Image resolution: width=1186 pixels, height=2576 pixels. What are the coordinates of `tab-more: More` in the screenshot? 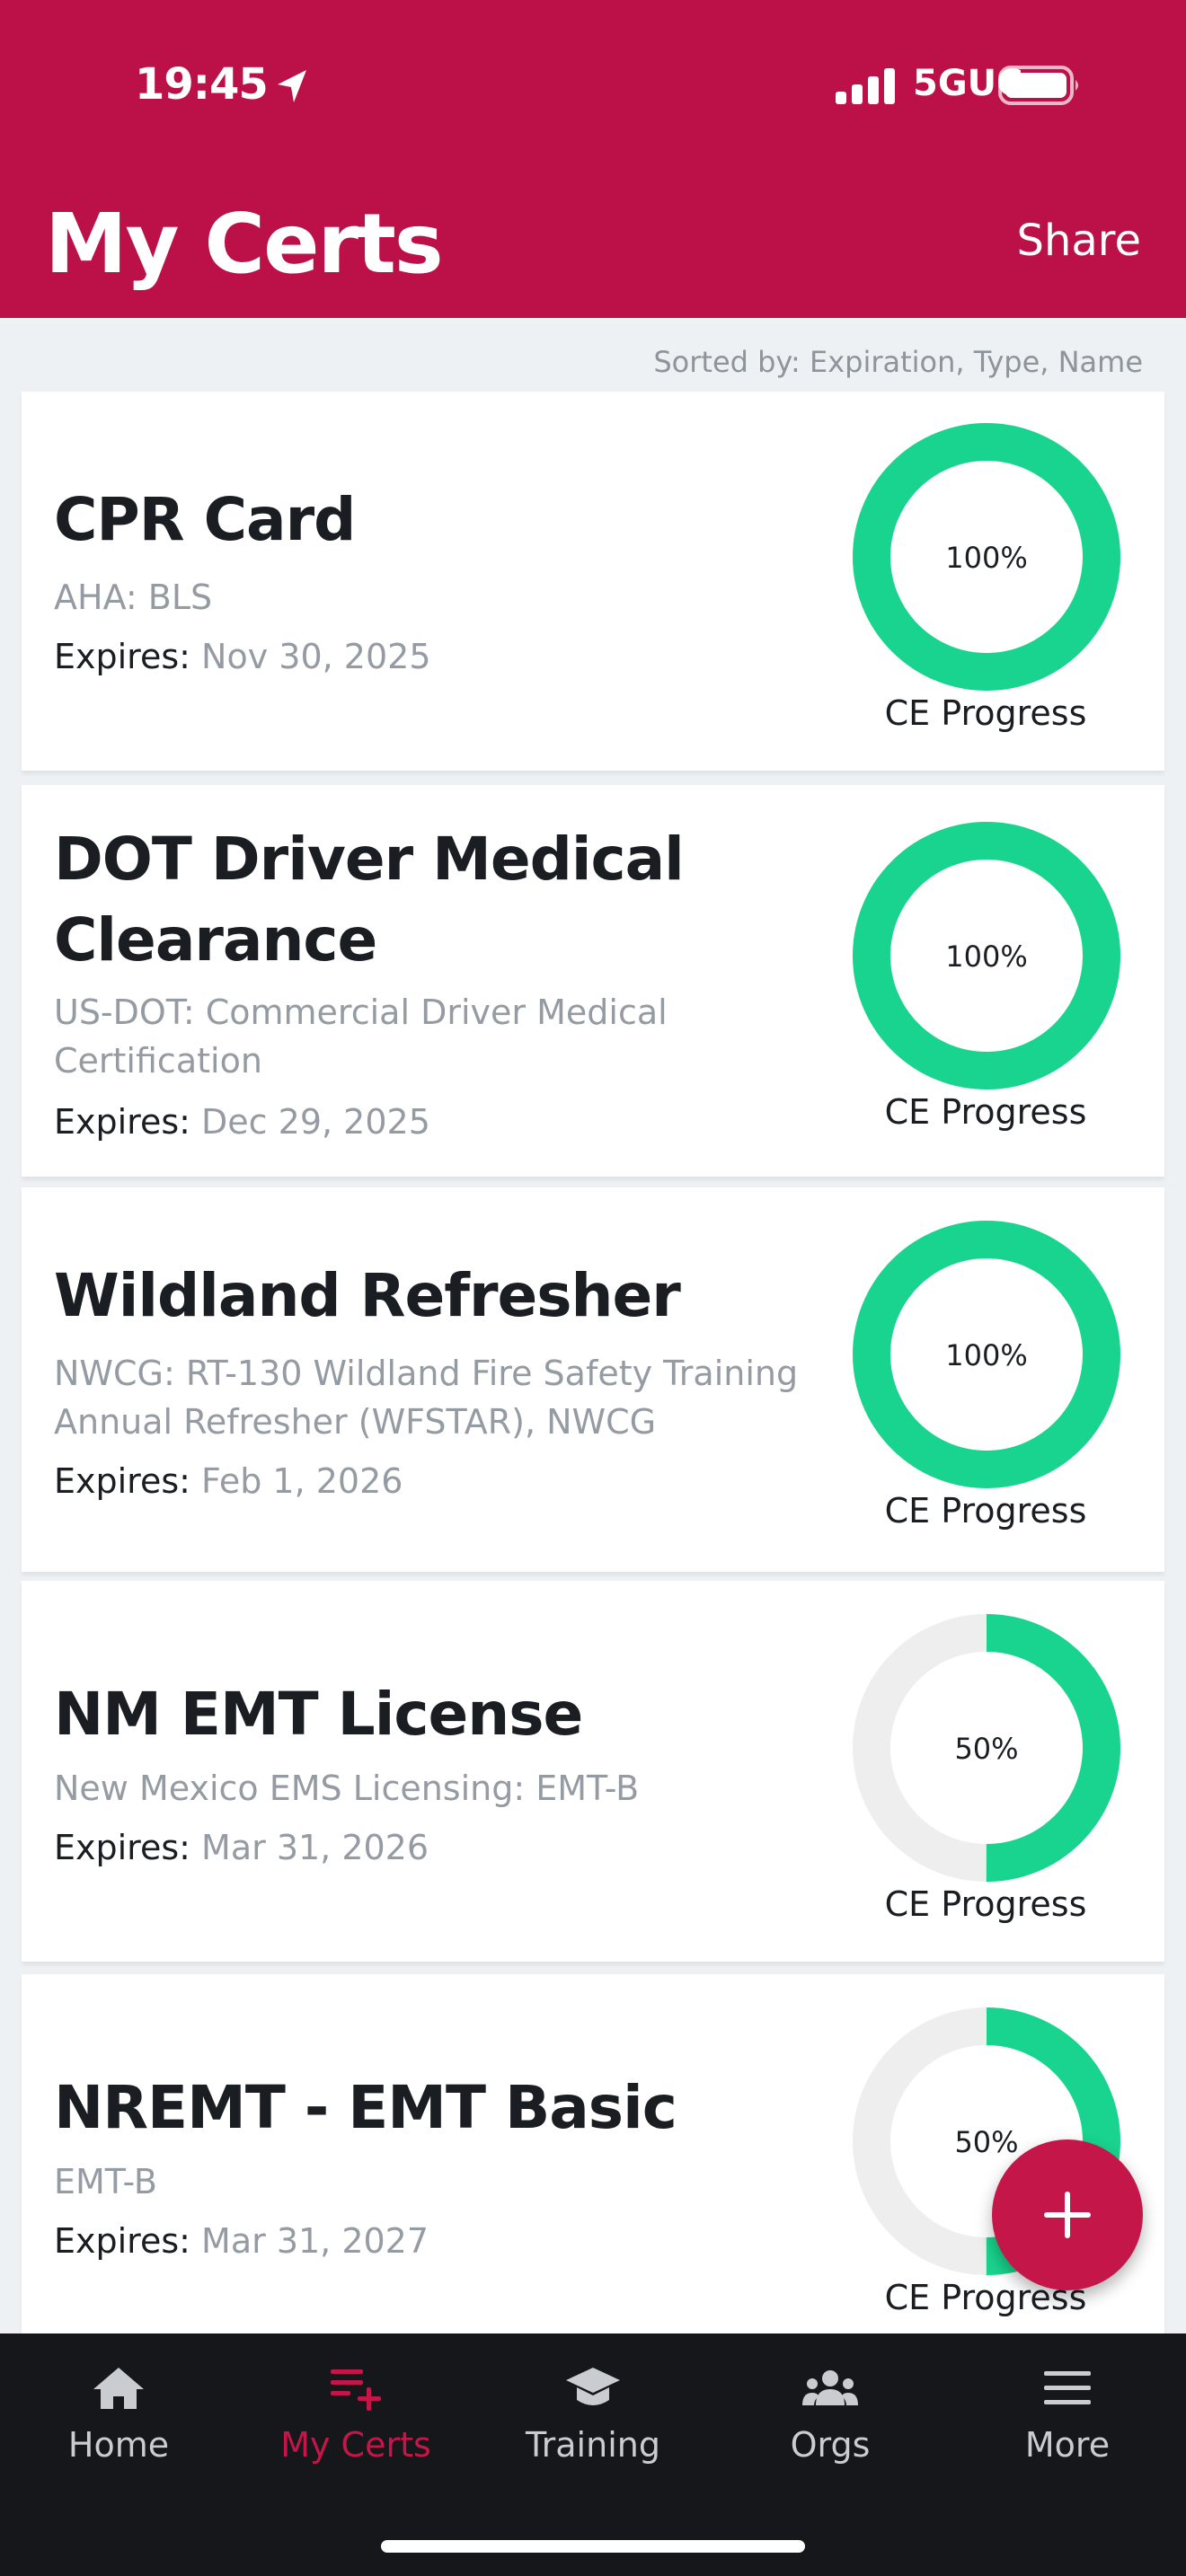 It's located at (1067, 2422).